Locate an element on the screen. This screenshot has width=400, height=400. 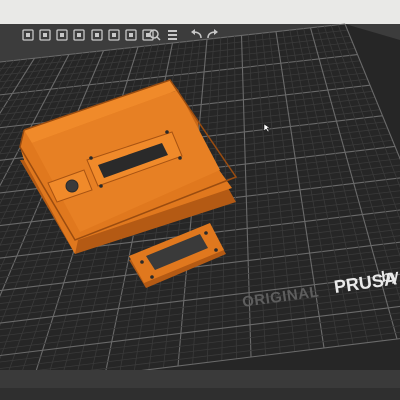
add-object-icon is located at coordinates (28, 35).